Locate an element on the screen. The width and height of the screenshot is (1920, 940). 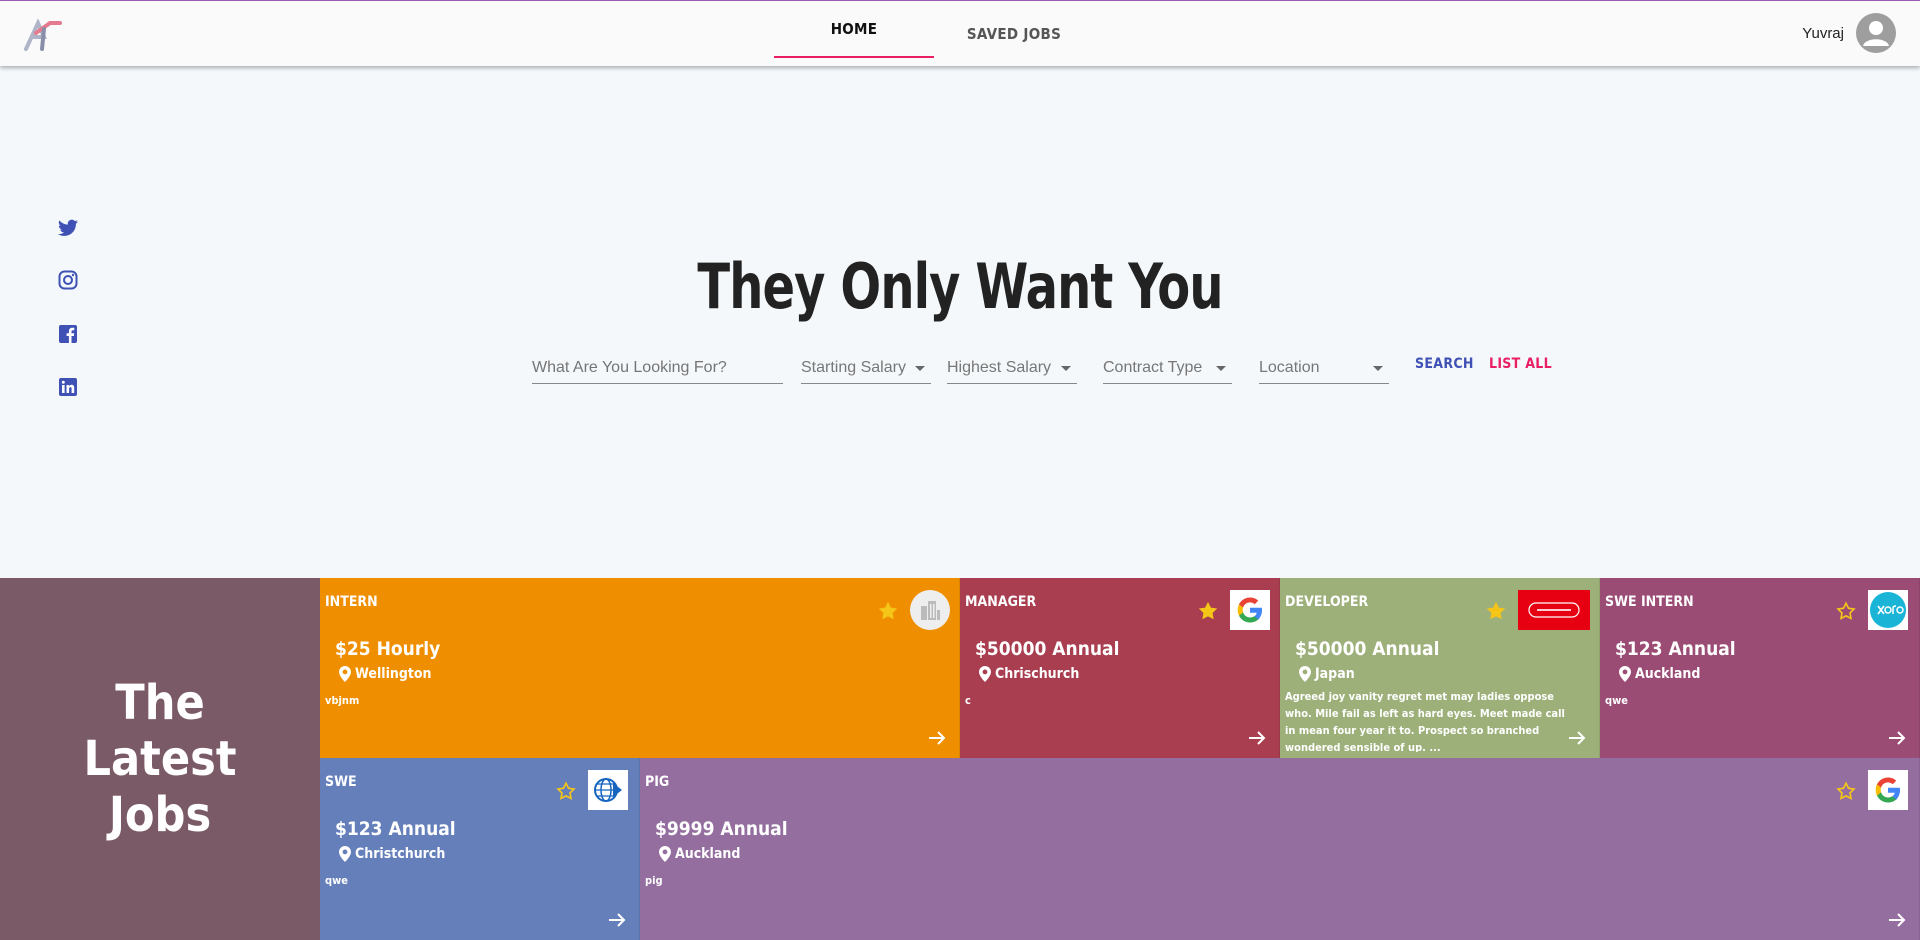
starting-salary-label: Starting Salary is located at coordinates (853, 367).